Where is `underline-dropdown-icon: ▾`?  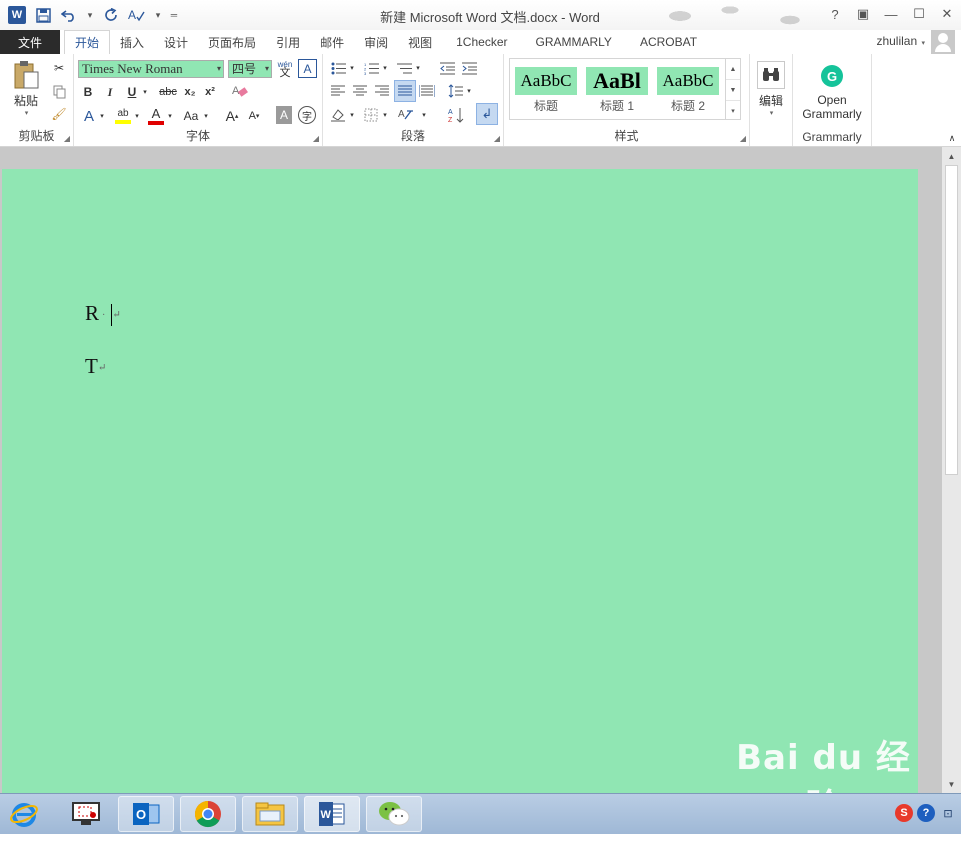 underline-dropdown-icon: ▾ is located at coordinates (145, 92).